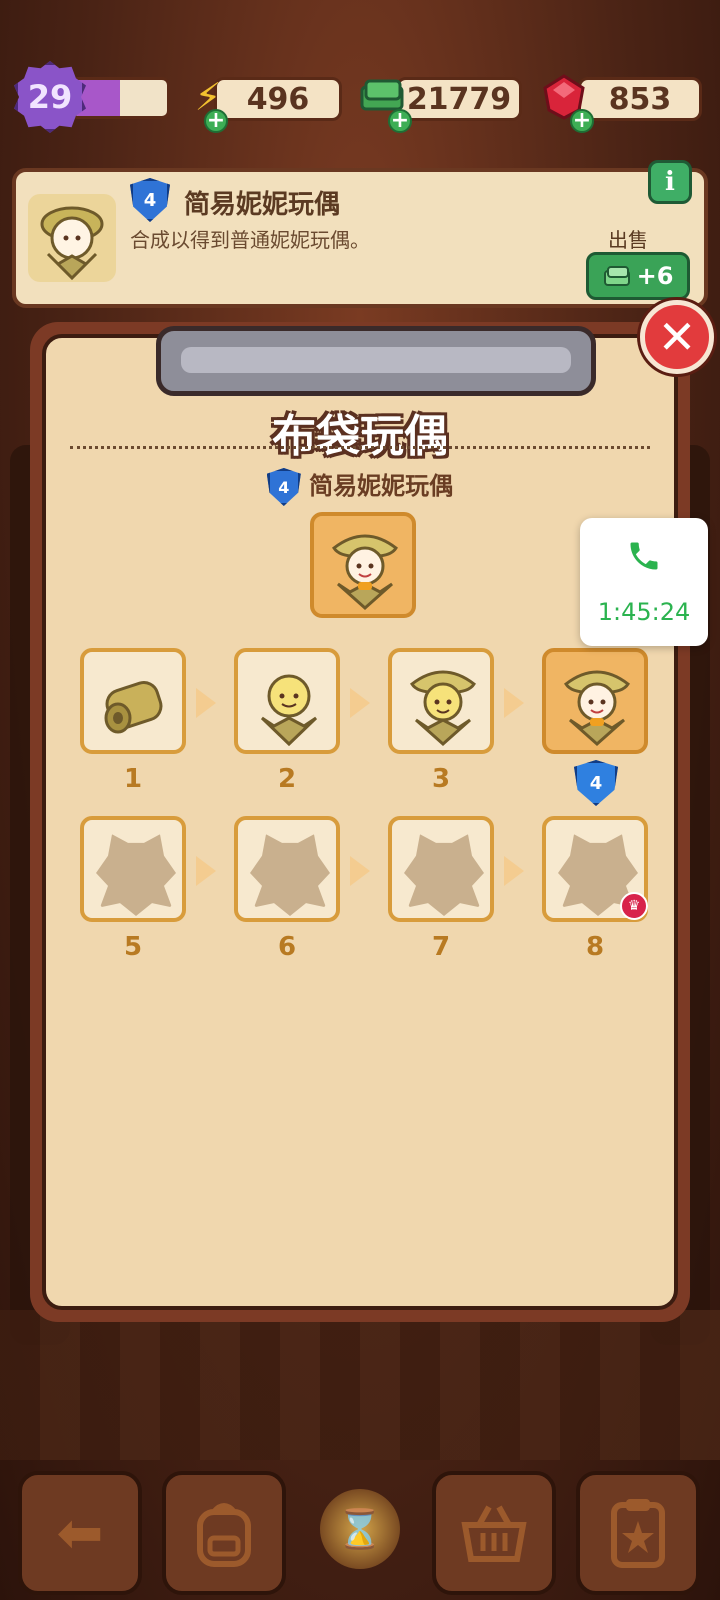  What do you see at coordinates (443, 708) in the screenshot?
I see `doll-lv3-art` at bounding box center [443, 708].